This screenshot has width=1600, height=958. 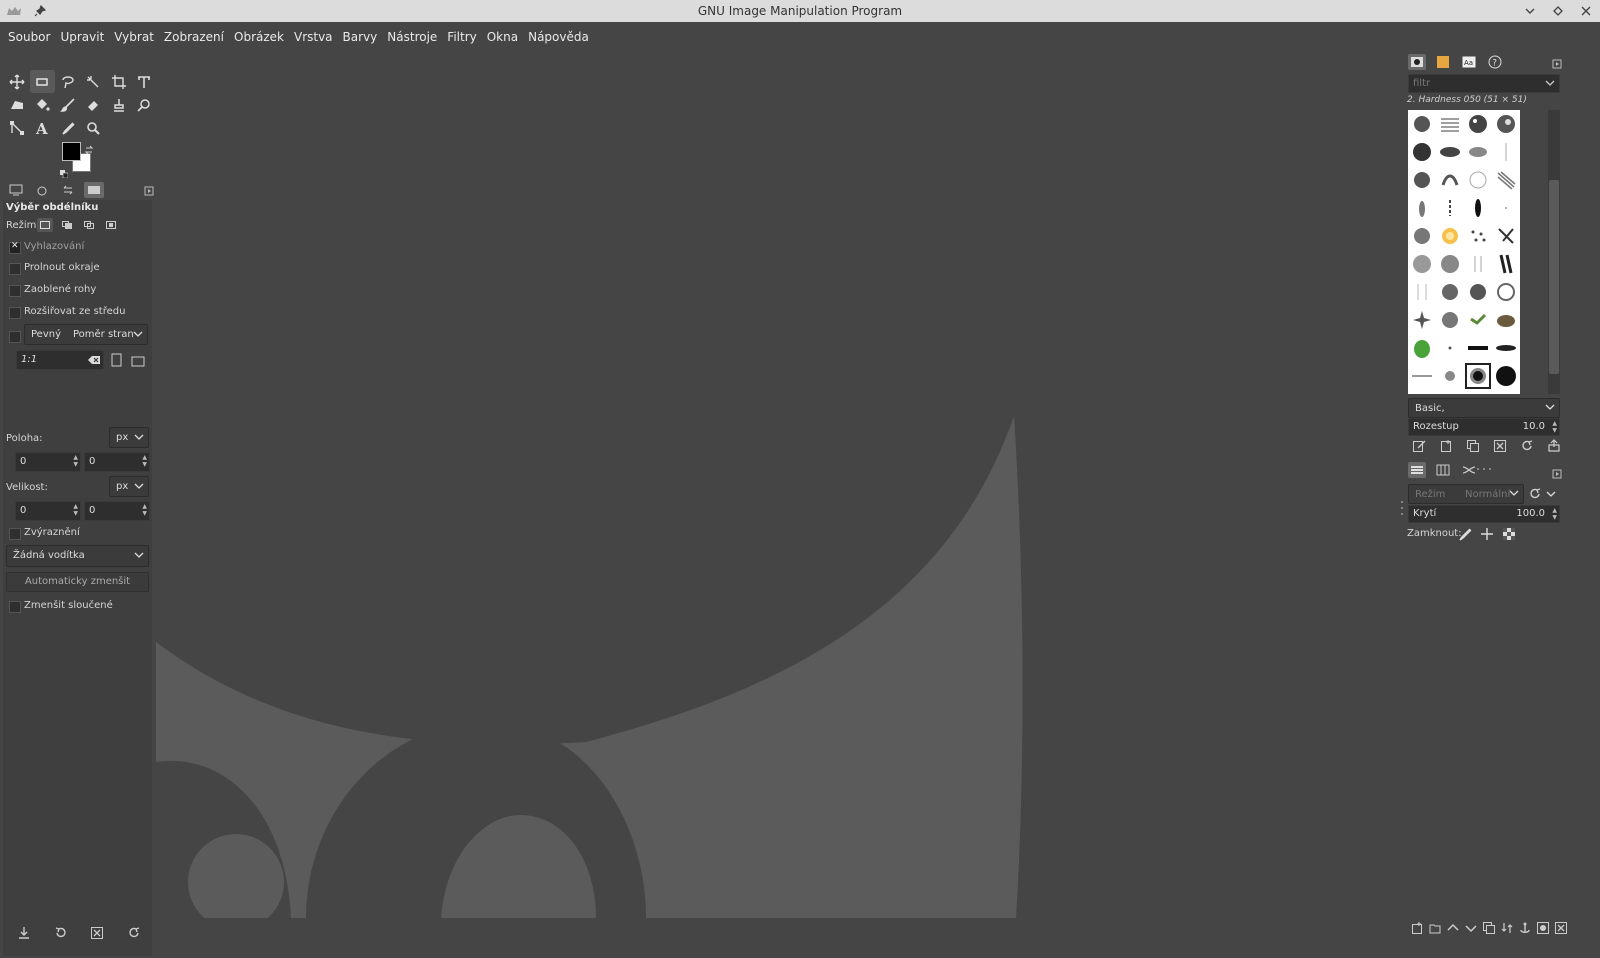 What do you see at coordinates (134, 37) in the screenshot?
I see `menu-select: Vybrat` at bounding box center [134, 37].